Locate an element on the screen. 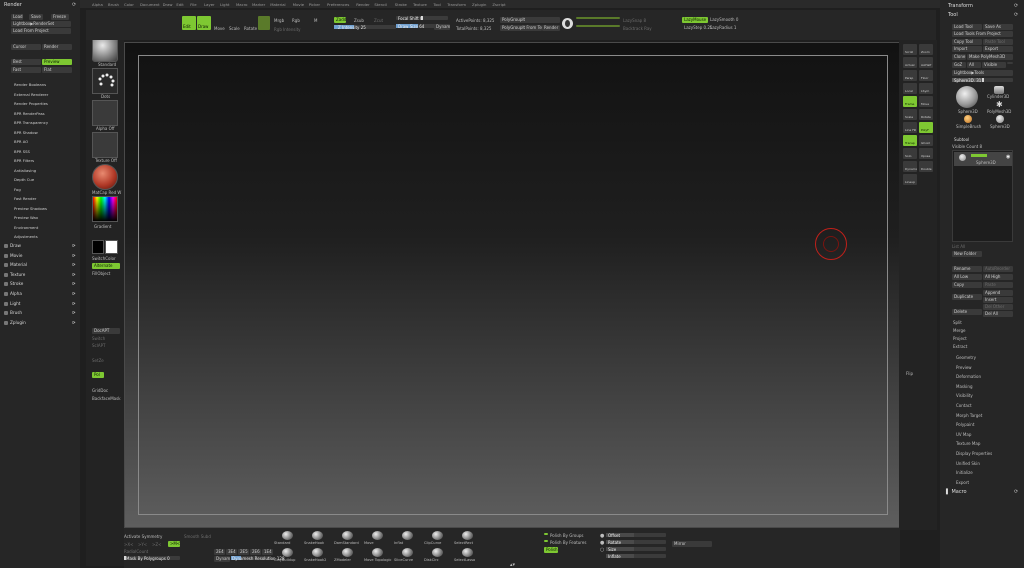 The width and height of the screenshot is (1024, 568). palette-stroke: Stroke ⟳ is located at coordinates (40, 284).